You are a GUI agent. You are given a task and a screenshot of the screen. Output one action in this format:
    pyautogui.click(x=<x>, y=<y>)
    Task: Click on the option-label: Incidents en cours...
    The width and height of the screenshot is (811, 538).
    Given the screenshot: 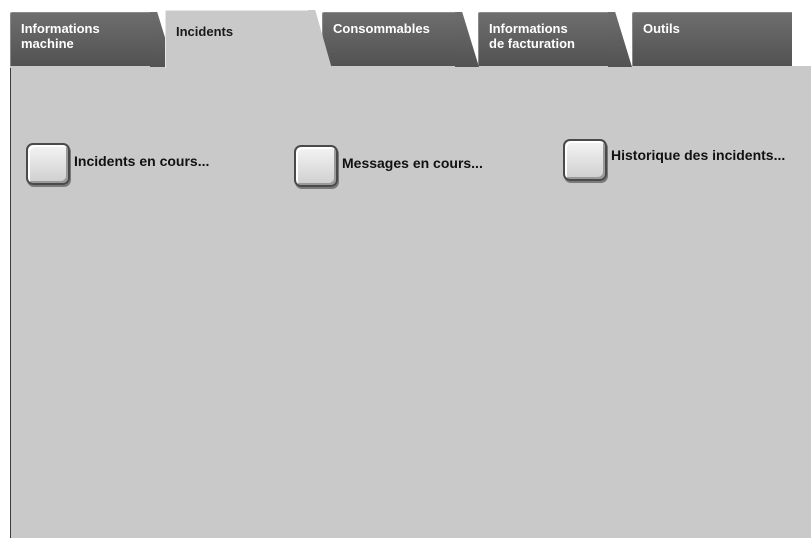 What is the action you would take?
    pyautogui.click(x=142, y=161)
    